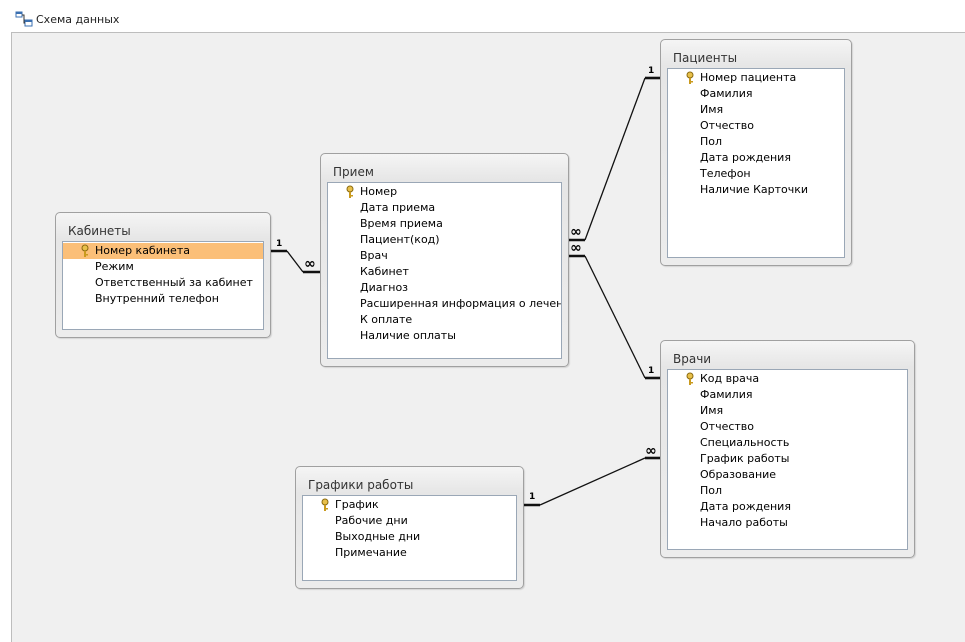  What do you see at coordinates (444, 224) in the screenshot?
I see `field-row: Время приема` at bounding box center [444, 224].